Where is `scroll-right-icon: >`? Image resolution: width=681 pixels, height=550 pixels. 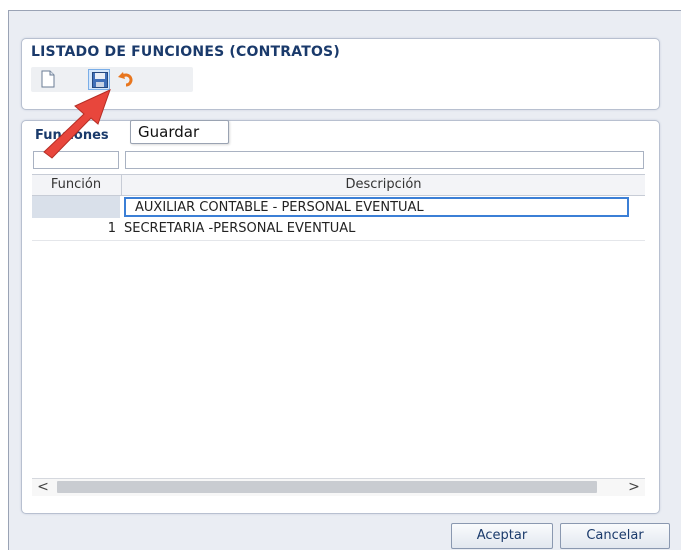 scroll-right-icon: > is located at coordinates (634, 487).